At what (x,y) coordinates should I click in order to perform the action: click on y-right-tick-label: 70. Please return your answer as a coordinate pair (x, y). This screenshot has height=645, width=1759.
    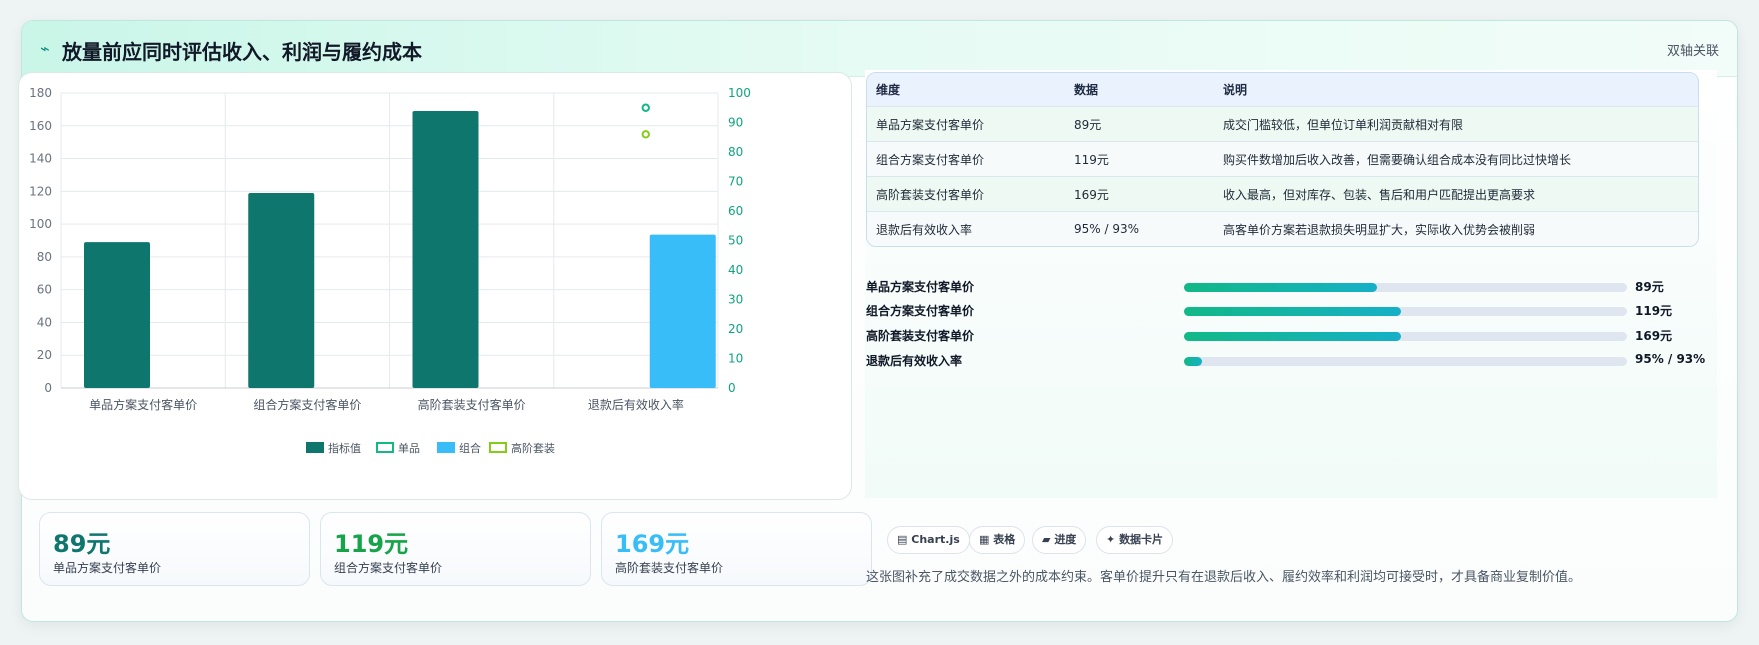
    Looking at the image, I should click on (735, 182).